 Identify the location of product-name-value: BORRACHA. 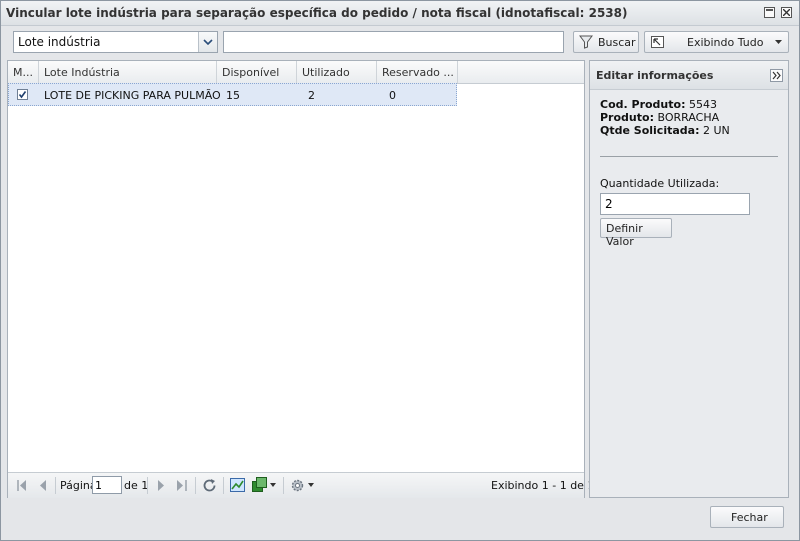
(688, 117).